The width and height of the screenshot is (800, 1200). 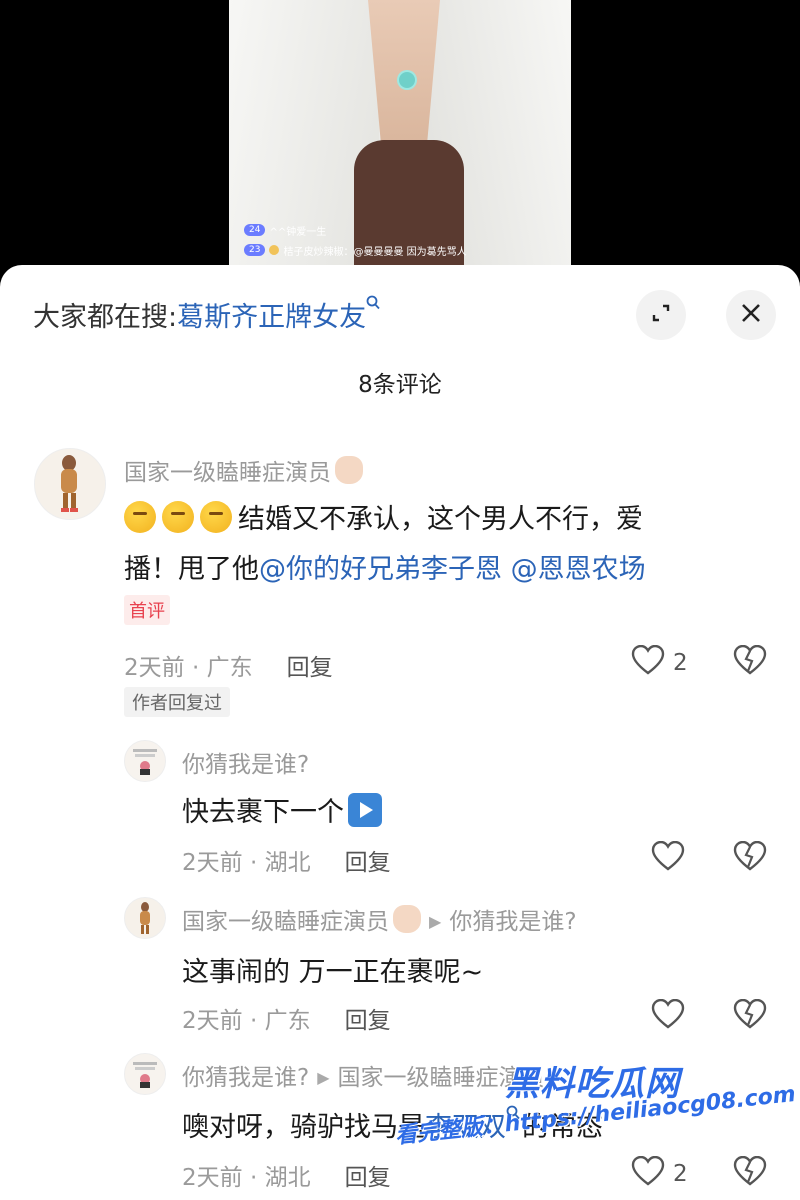 I want to click on comment-text: 结婚又不承认，这个男人不行，爱, so click(x=383, y=516).